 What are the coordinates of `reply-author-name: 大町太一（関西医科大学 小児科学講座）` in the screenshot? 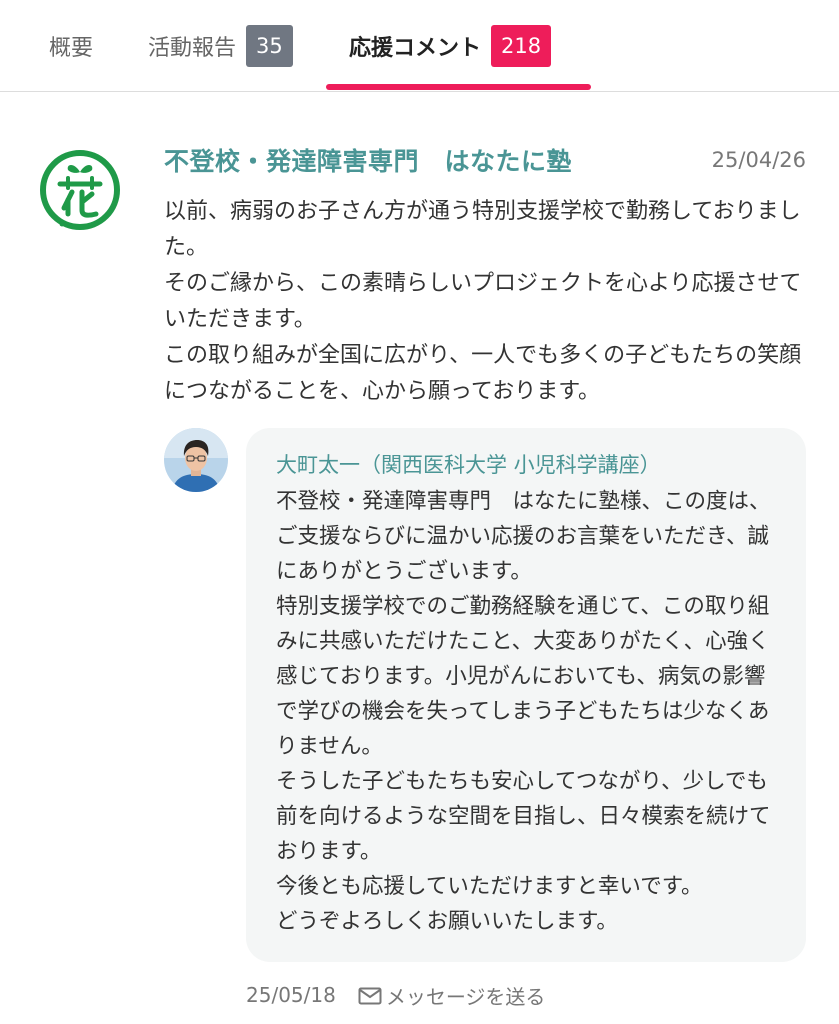 It's located at (527, 465).